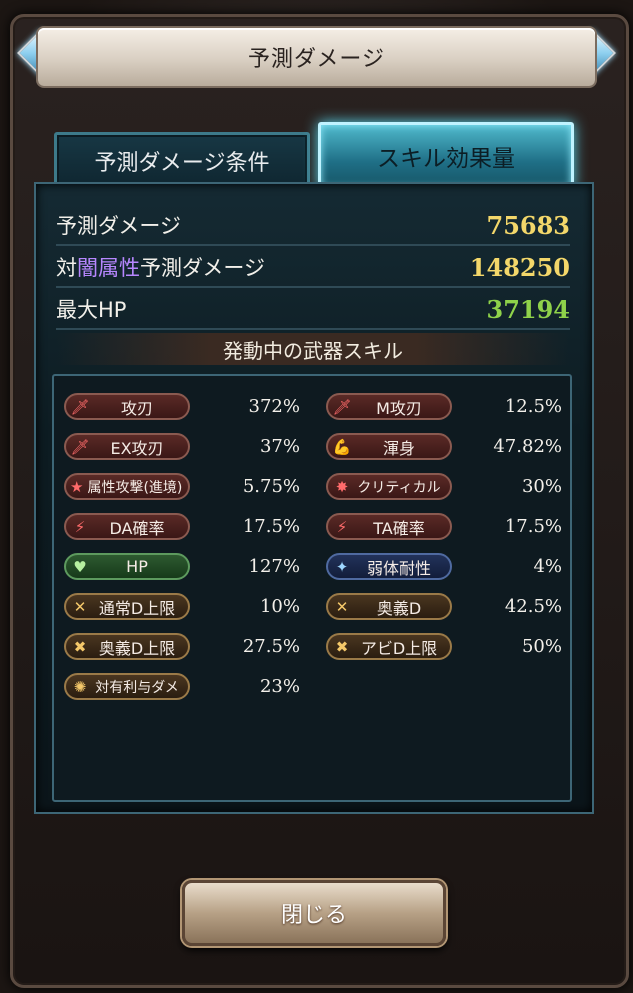 This screenshot has width=633, height=993. Describe the element at coordinates (541, 486) in the screenshot. I see `skill-value: 30%` at that location.